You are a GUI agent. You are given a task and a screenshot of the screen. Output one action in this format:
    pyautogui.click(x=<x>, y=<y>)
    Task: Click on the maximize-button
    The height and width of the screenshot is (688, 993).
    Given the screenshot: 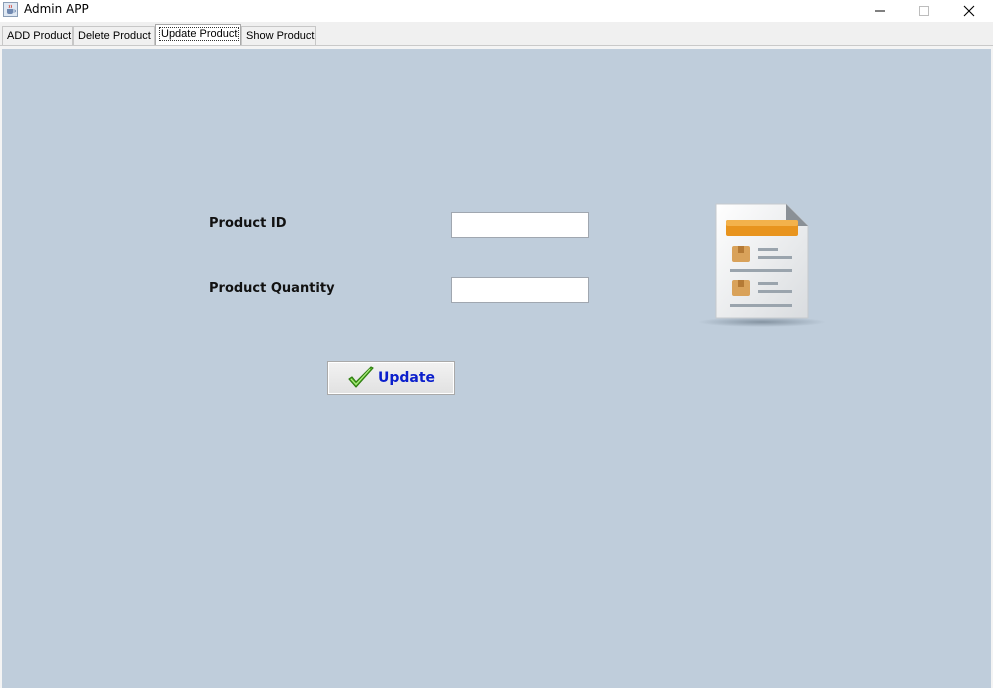 What is the action you would take?
    pyautogui.click(x=924, y=11)
    